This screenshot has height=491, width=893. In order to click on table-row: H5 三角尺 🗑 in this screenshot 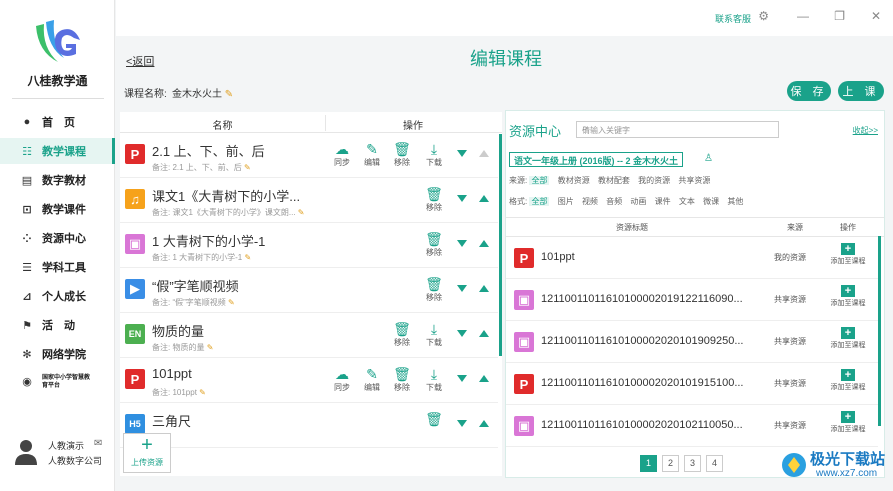, I will do `click(309, 426)`.